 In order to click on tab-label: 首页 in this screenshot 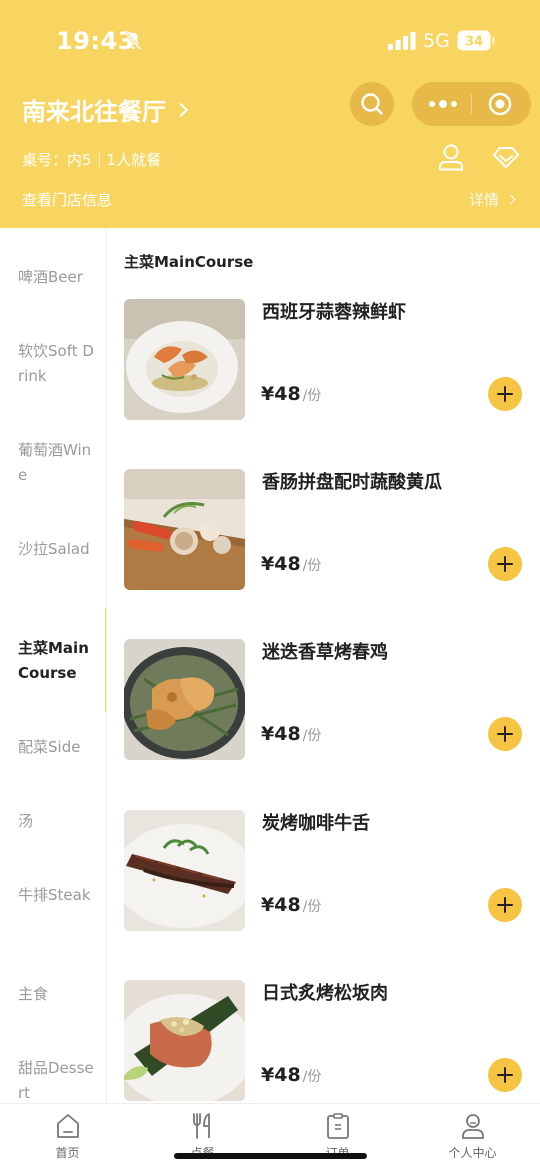, I will do `click(67, 1153)`.